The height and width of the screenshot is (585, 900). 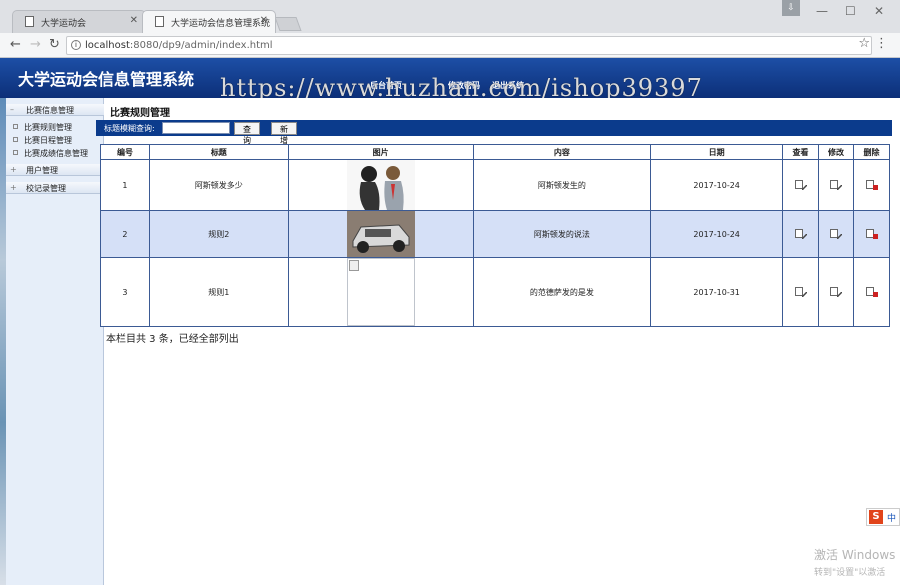 I want to click on sidebar-group-label: 比赛信息管理, so click(x=50, y=110).